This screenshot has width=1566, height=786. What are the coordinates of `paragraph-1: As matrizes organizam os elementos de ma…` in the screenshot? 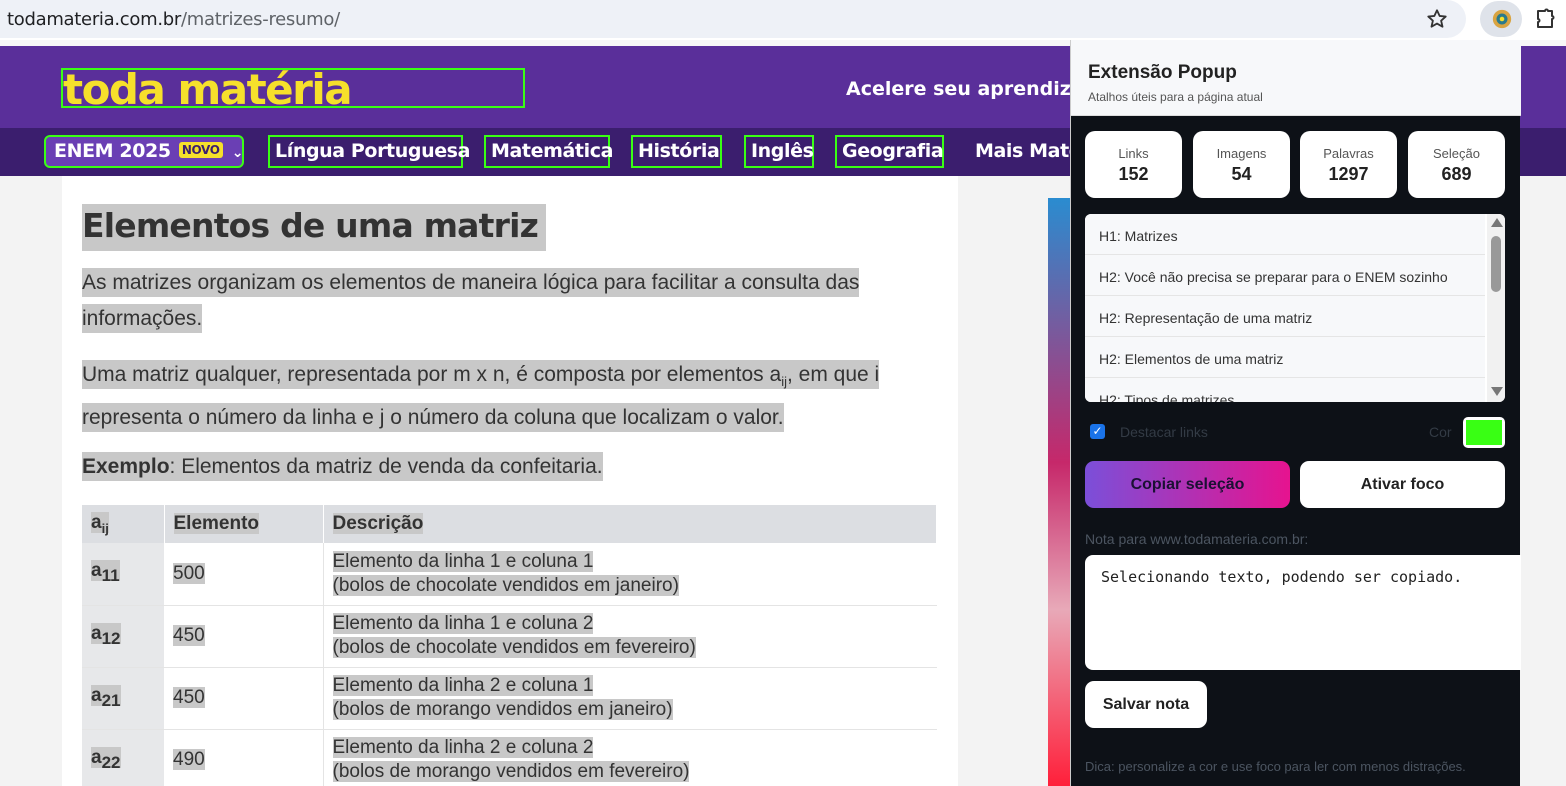 It's located at (507, 301).